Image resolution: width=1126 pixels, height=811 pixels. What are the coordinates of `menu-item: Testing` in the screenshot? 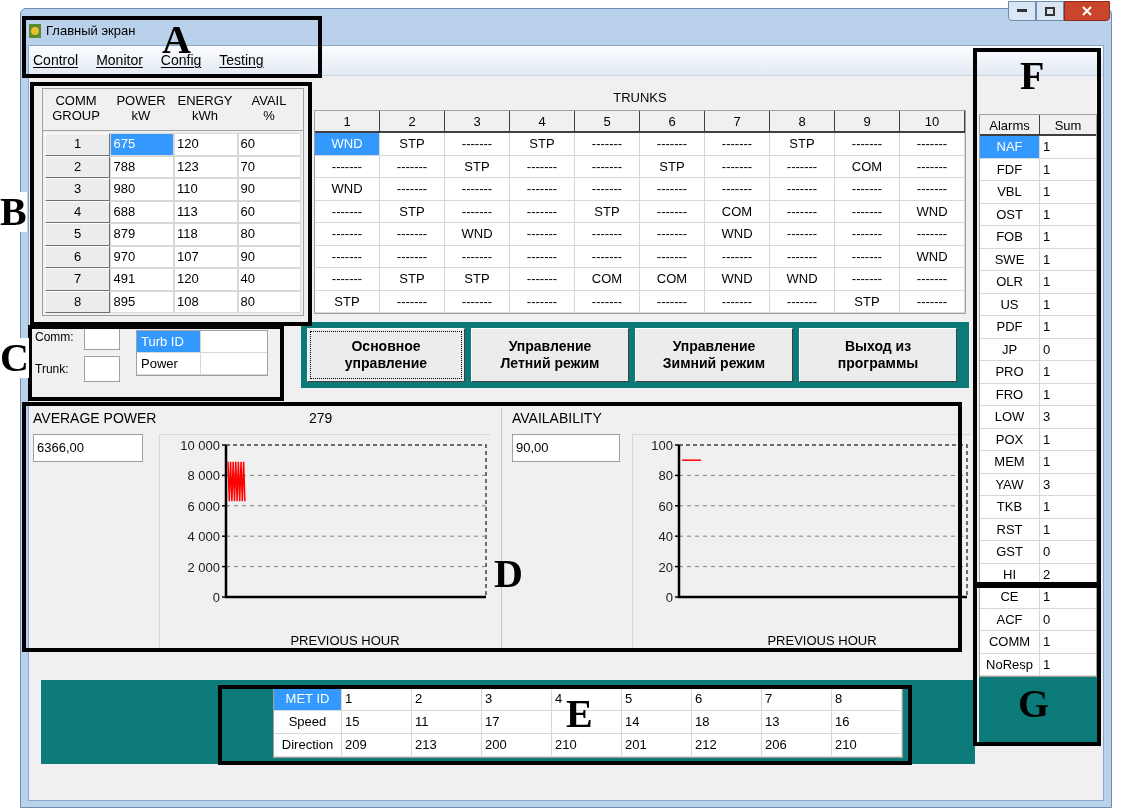 It's located at (241, 60).